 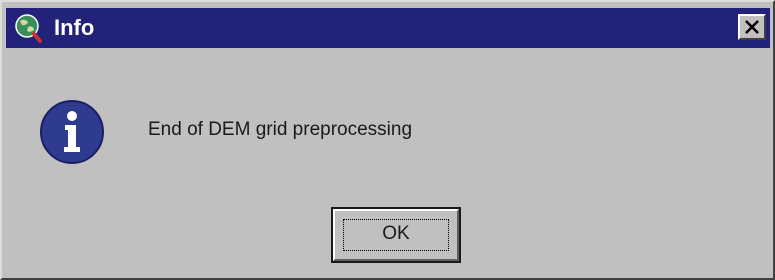 I want to click on ok-button: OK, so click(x=396, y=235).